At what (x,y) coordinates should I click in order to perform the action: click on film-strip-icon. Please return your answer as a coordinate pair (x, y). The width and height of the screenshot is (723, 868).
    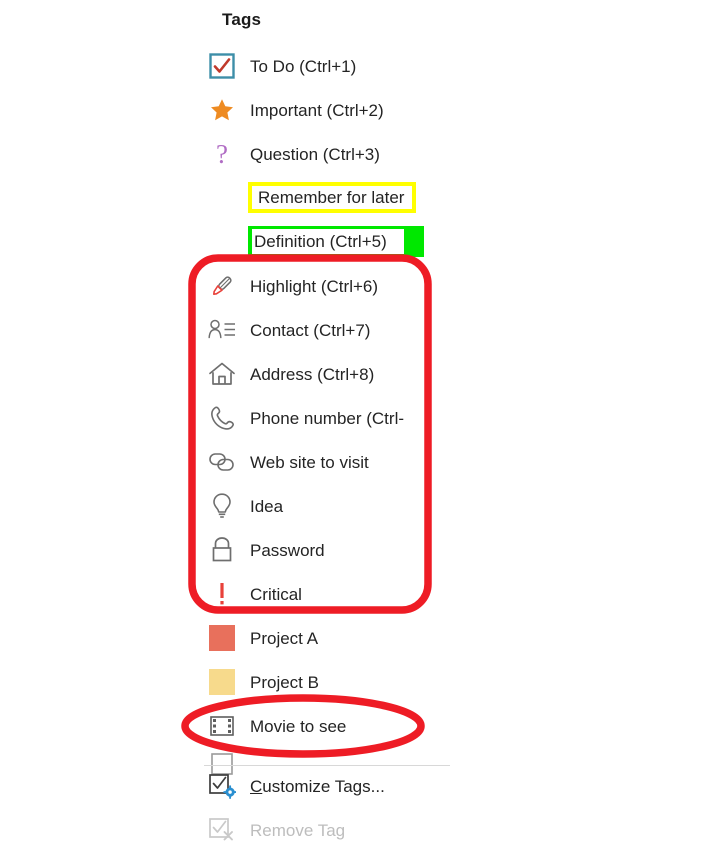
    Looking at the image, I should click on (222, 726).